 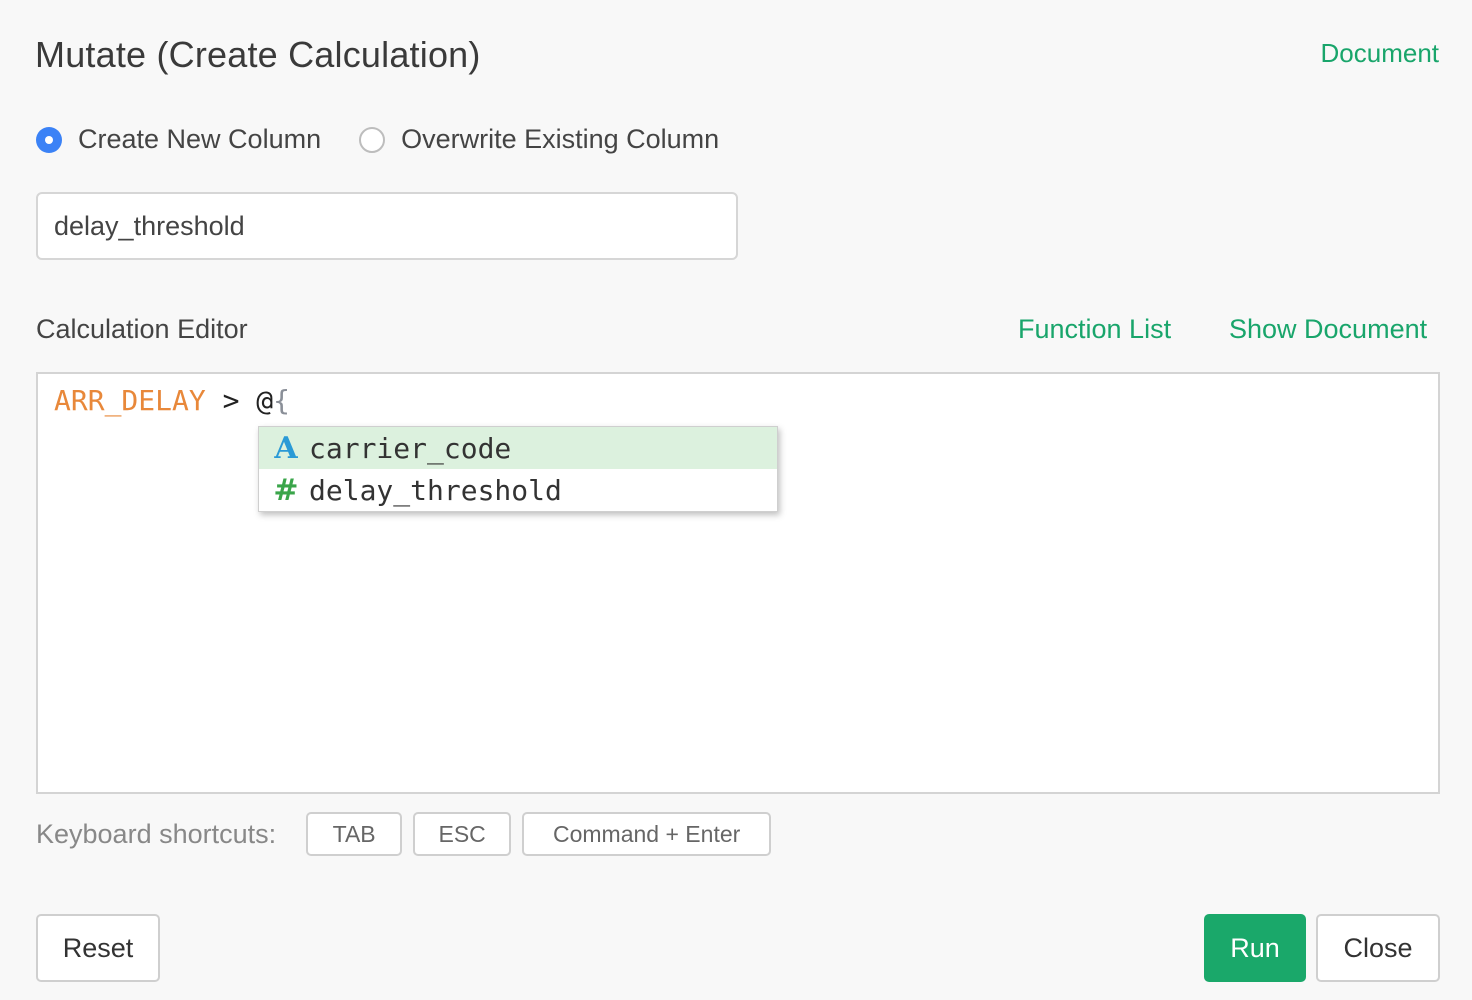 I want to click on code-at-token: @, so click(x=265, y=400).